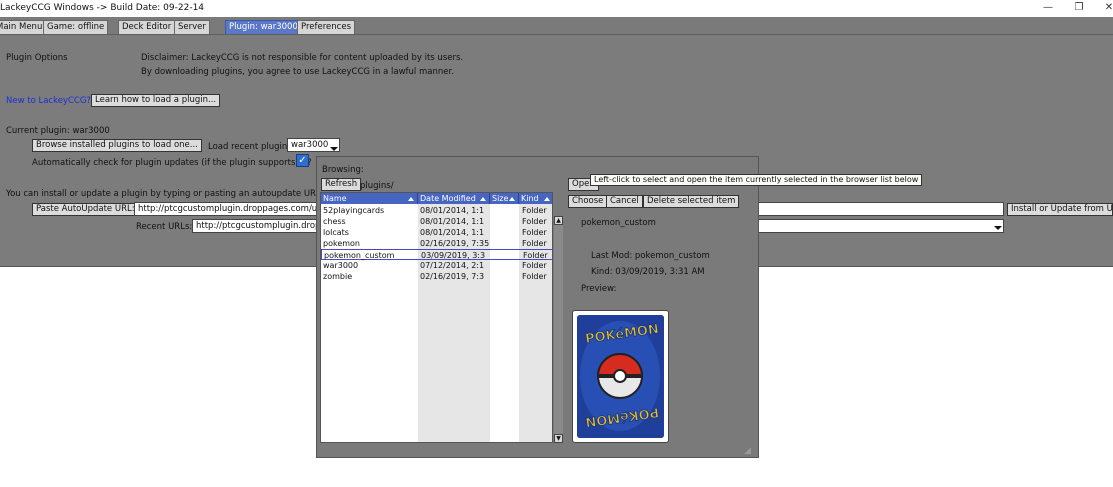  Describe the element at coordinates (588, 201) in the screenshot. I see `choose-button: Choose` at that location.